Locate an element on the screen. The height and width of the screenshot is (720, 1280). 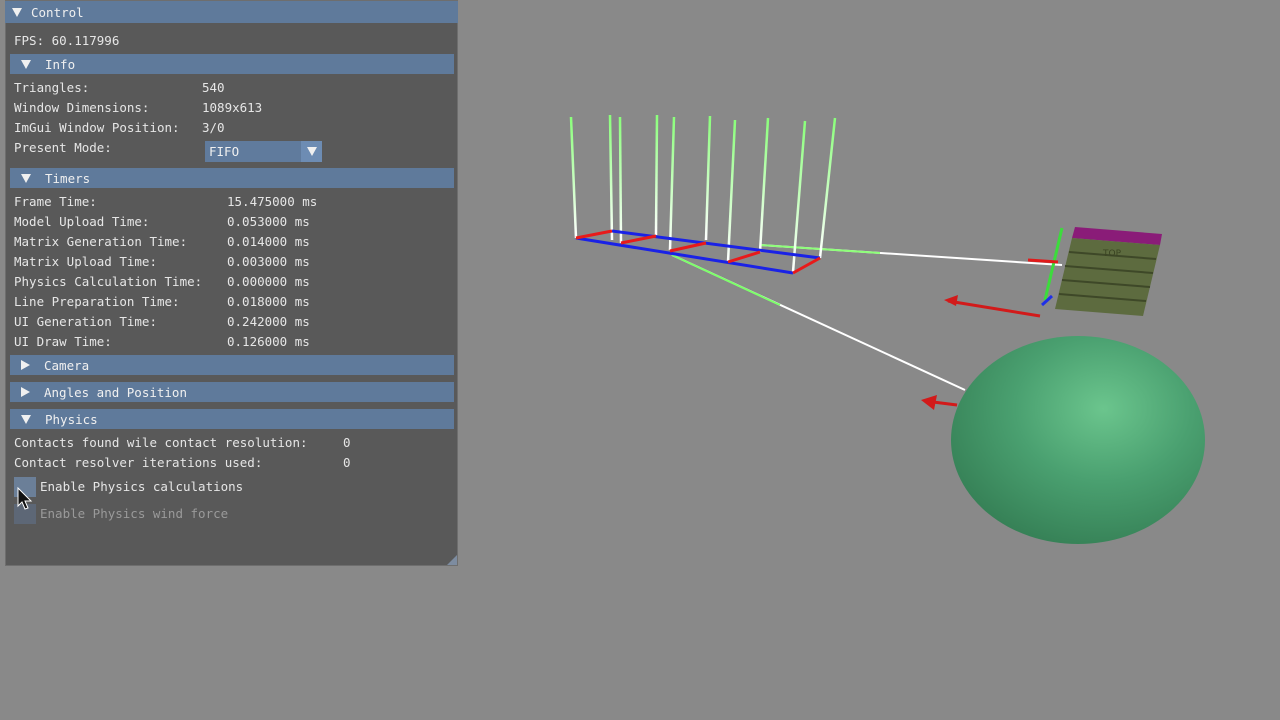
combo-arrow-button is located at coordinates (311, 151).